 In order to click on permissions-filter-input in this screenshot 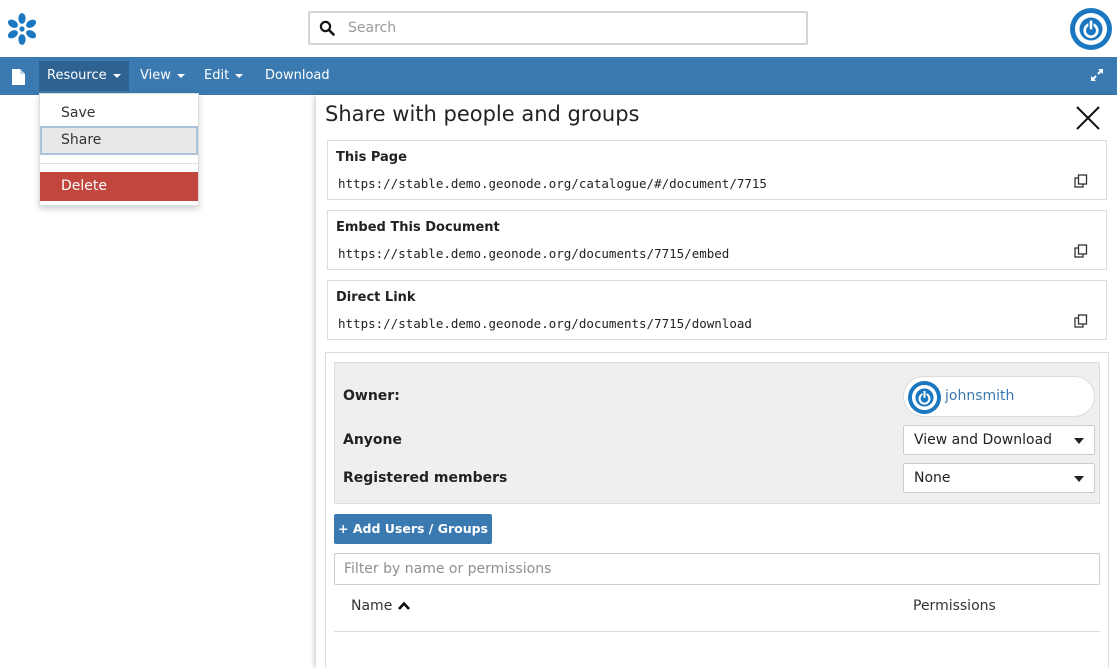, I will do `click(717, 569)`.